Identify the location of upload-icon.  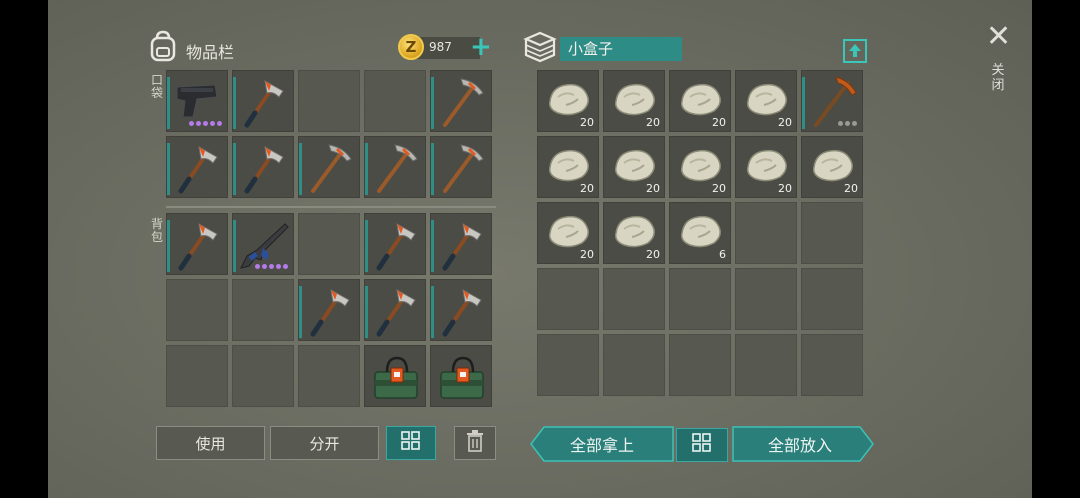
(855, 53).